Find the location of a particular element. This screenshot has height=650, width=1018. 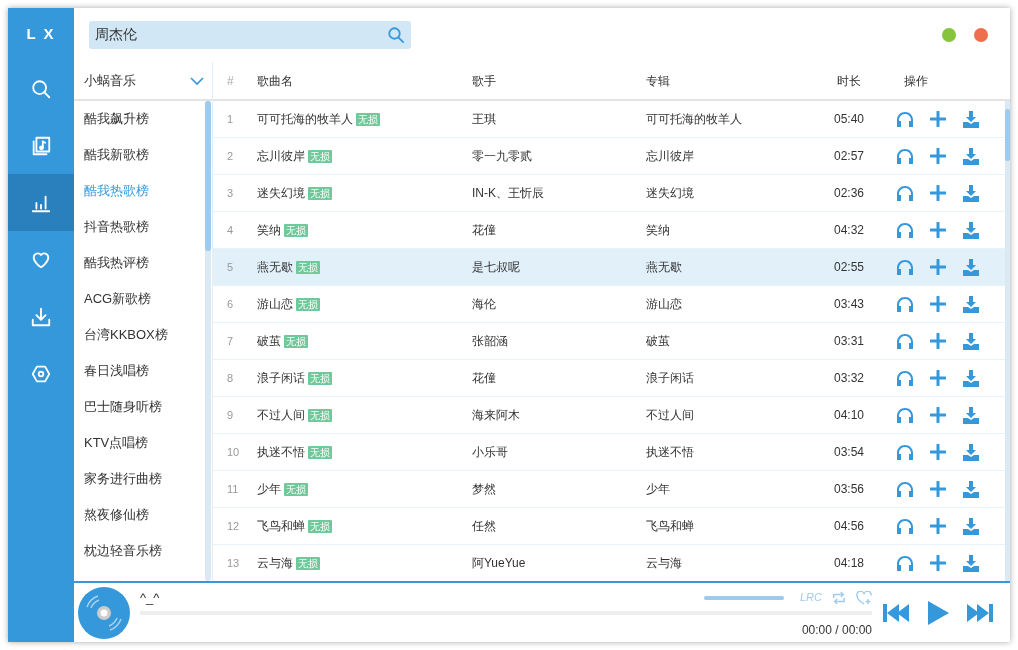

search-field: 周杰伦 is located at coordinates (250, 35).